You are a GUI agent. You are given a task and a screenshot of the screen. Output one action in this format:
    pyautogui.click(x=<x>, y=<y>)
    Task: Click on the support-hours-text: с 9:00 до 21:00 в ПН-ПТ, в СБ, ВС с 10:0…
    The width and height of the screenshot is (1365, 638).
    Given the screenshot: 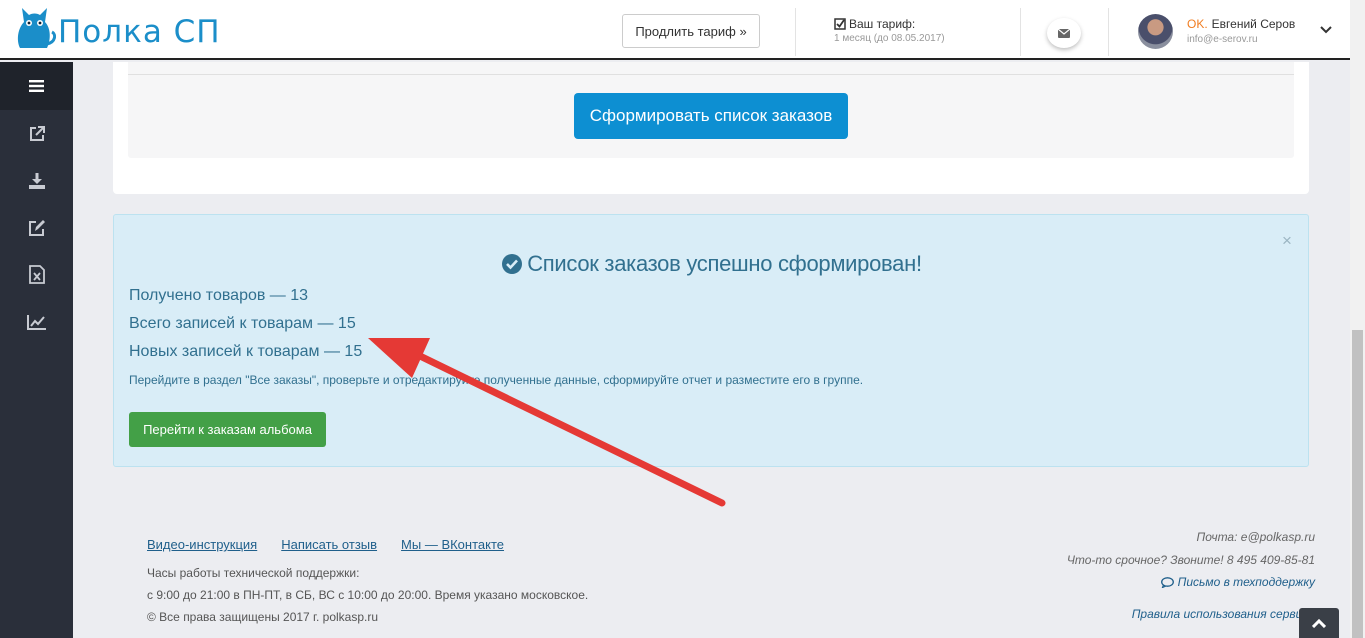 What is the action you would take?
    pyautogui.click(x=368, y=595)
    